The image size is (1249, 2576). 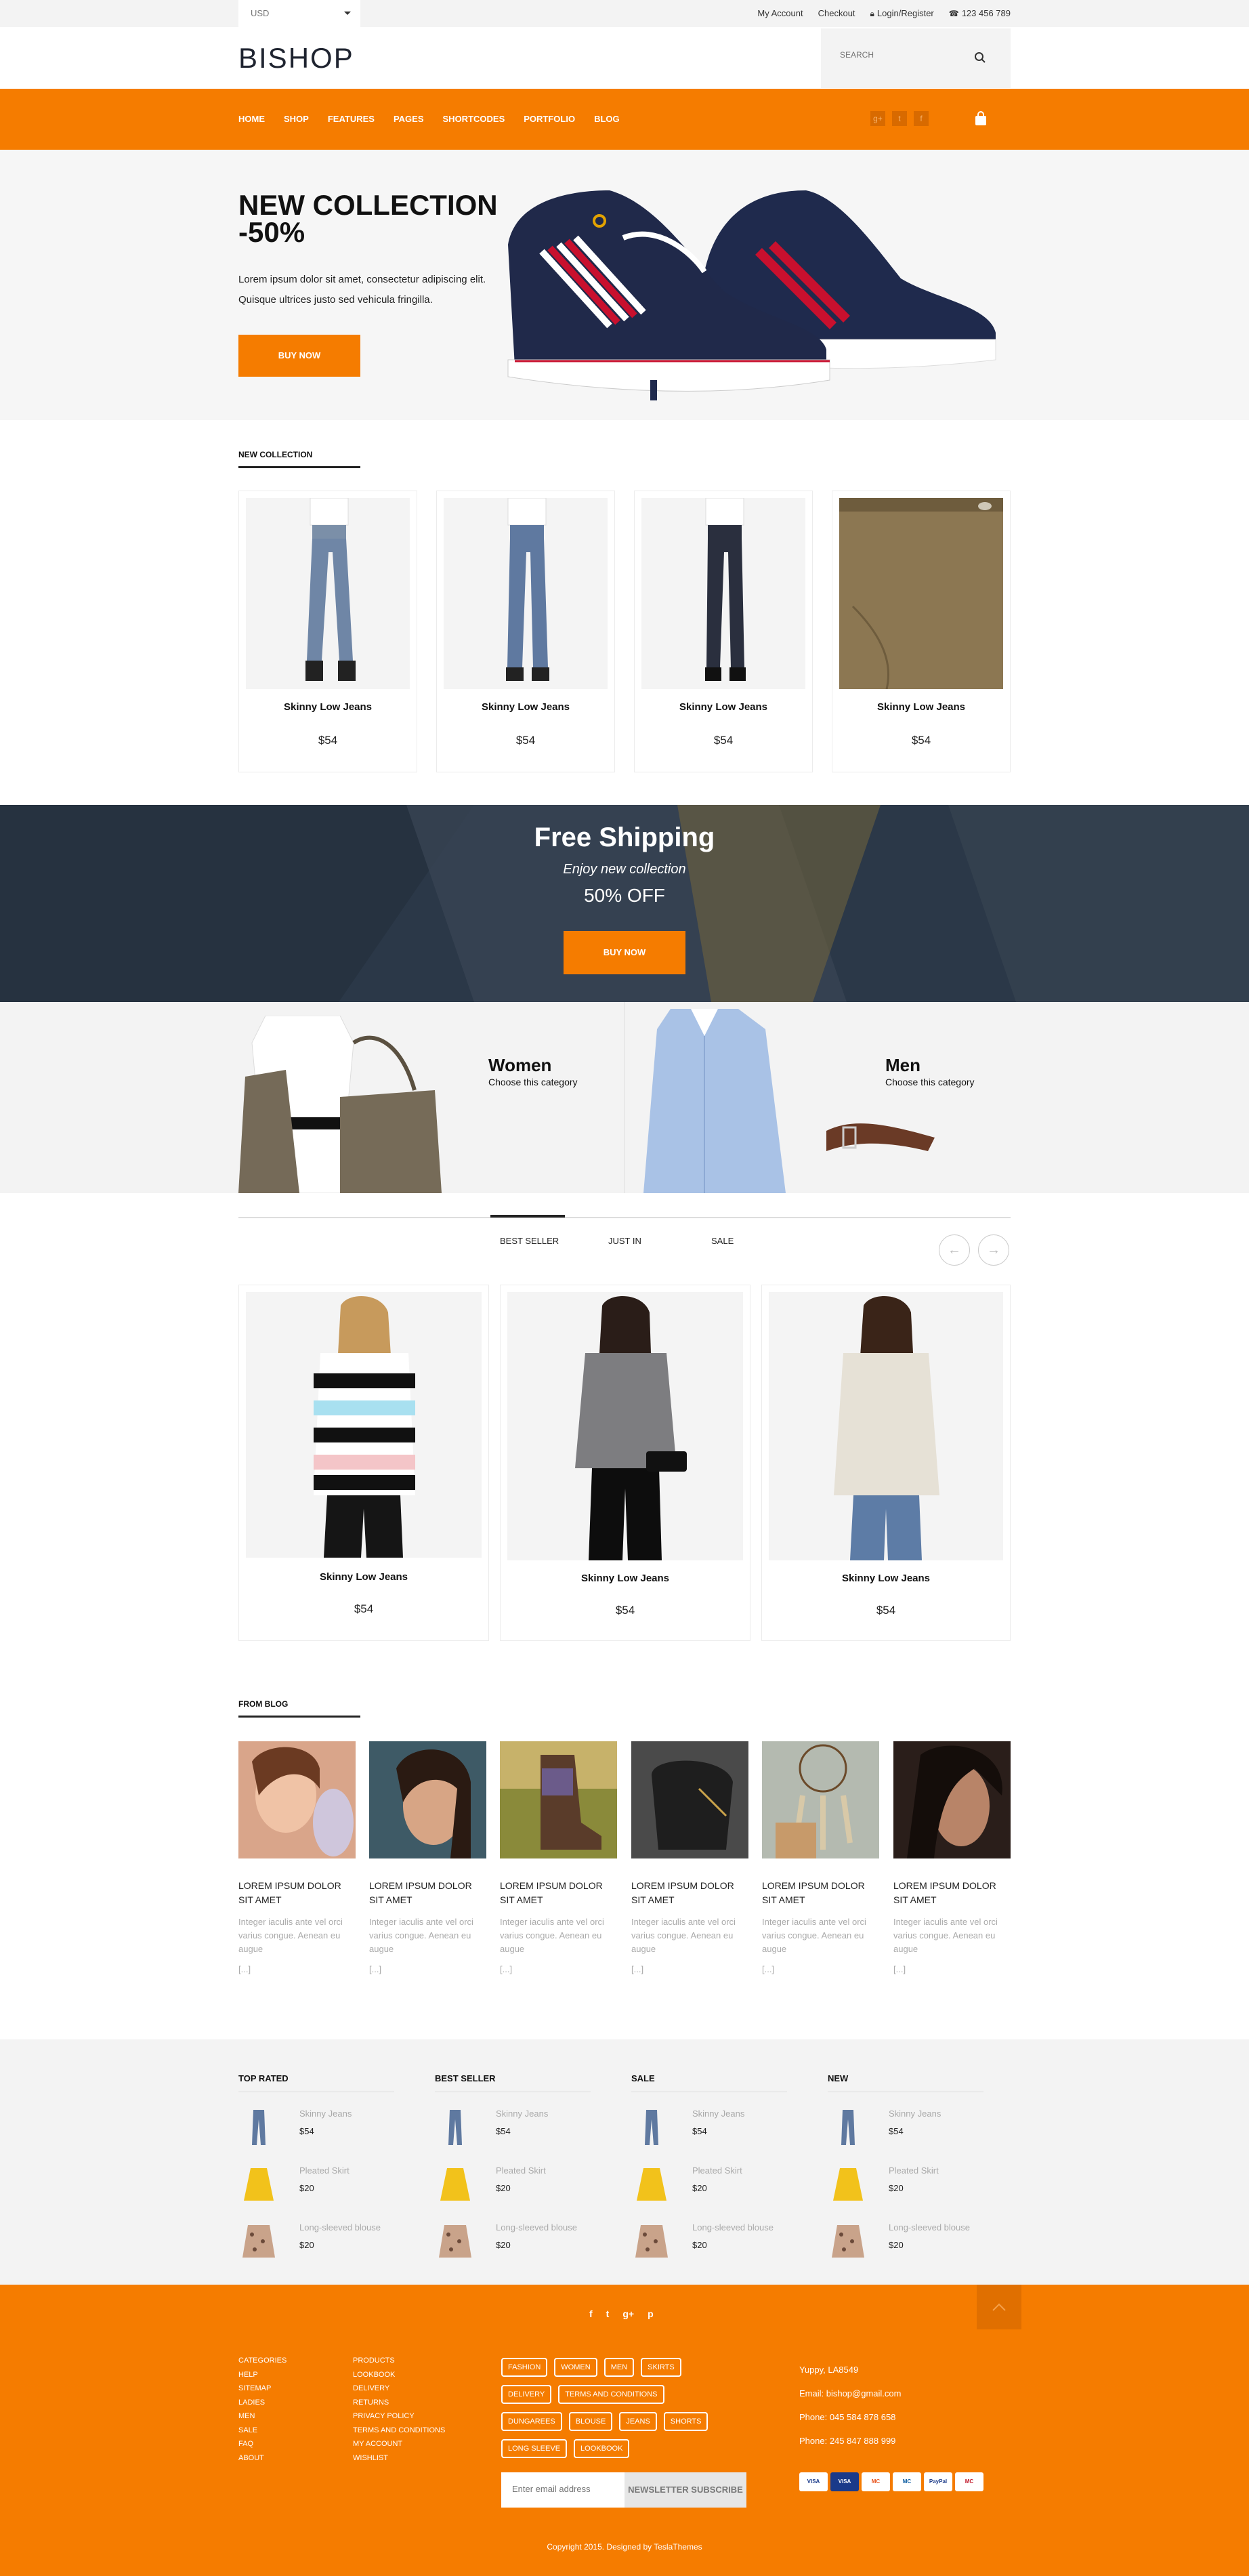 What do you see at coordinates (262, 2444) in the screenshot?
I see `footer-link: FAQ` at bounding box center [262, 2444].